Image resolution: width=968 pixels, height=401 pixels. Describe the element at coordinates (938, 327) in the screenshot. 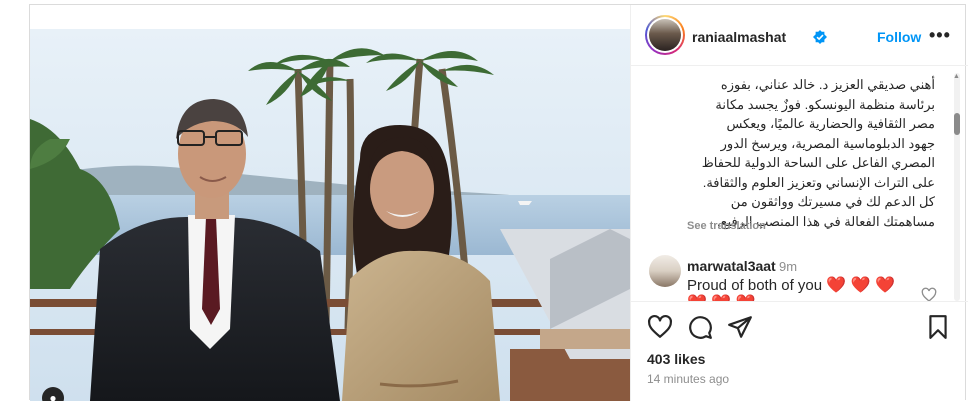

I see `bookmark-icon` at that location.